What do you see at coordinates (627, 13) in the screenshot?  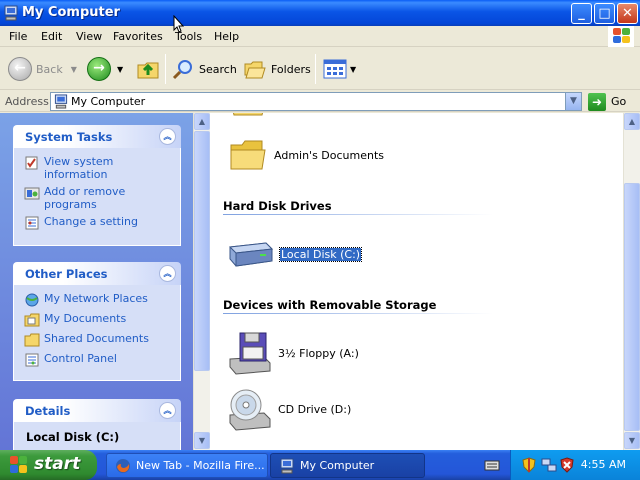 I see `close-button: ✕` at bounding box center [627, 13].